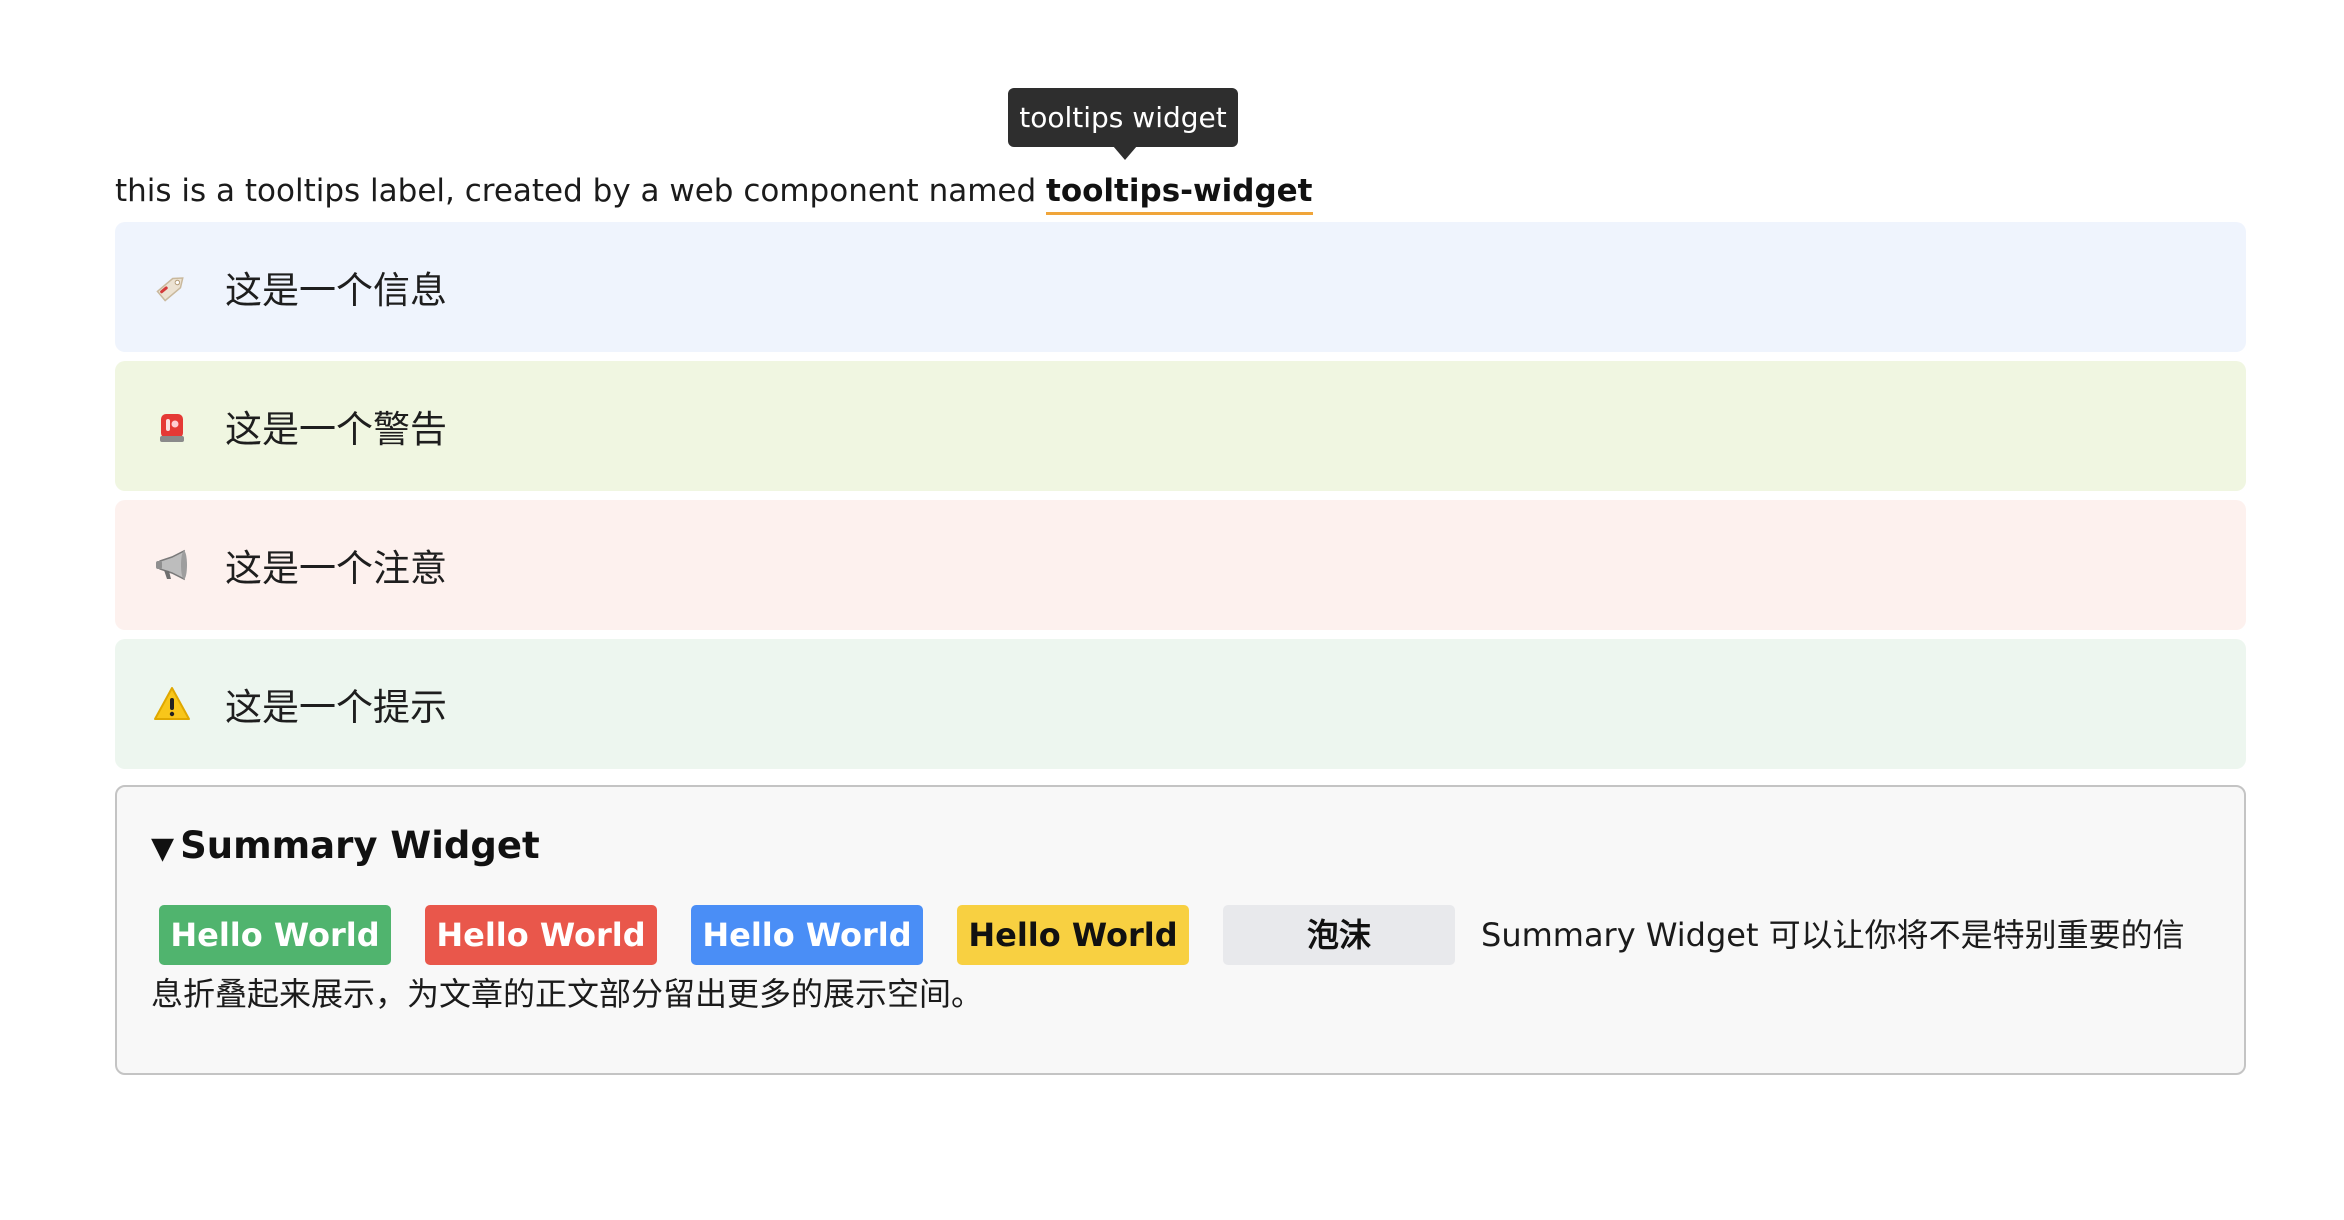  I want to click on summary-title: Summary Widget, so click(360, 845).